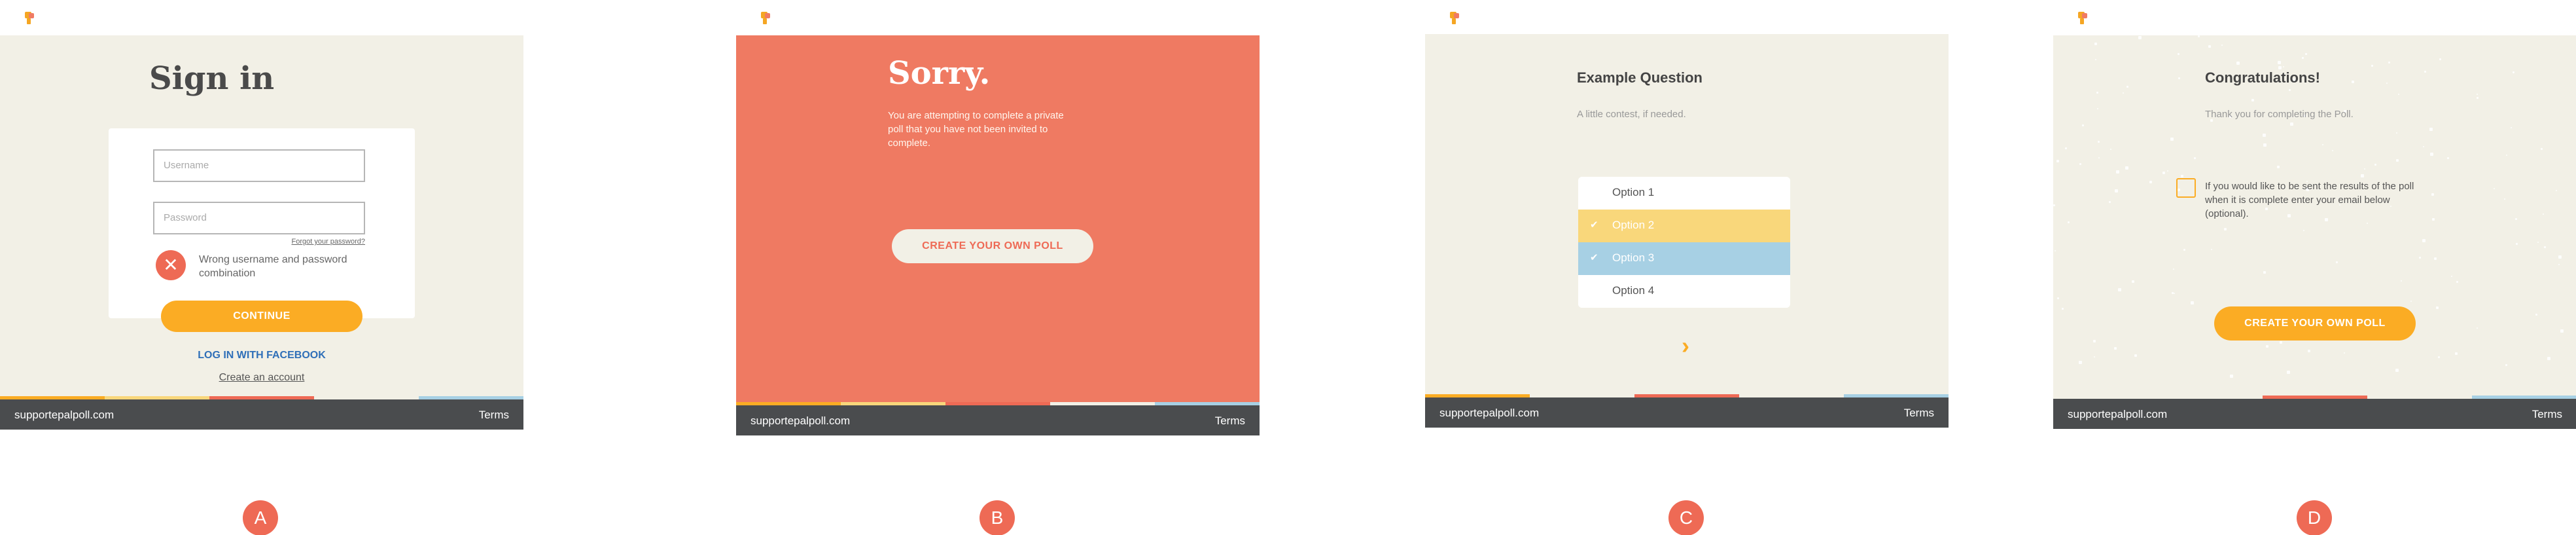 This screenshot has width=2576, height=535. Describe the element at coordinates (273, 267) in the screenshot. I see `error-message: Wrong username and password combination` at that location.